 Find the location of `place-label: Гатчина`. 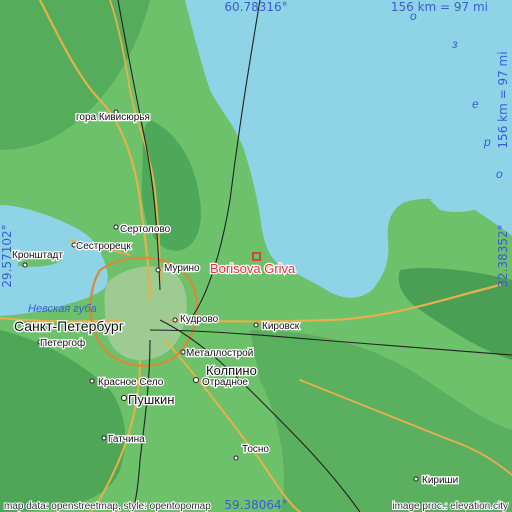

place-label: Гатчина is located at coordinates (126, 439).